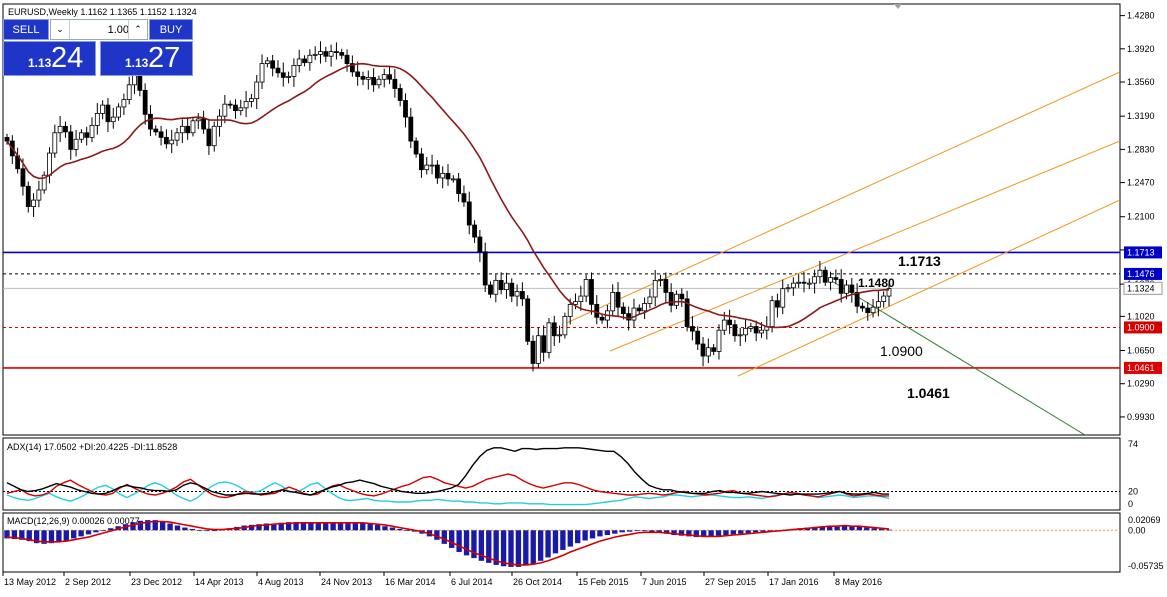  What do you see at coordinates (171, 29) in the screenshot?
I see `buy-button: BUY` at bounding box center [171, 29].